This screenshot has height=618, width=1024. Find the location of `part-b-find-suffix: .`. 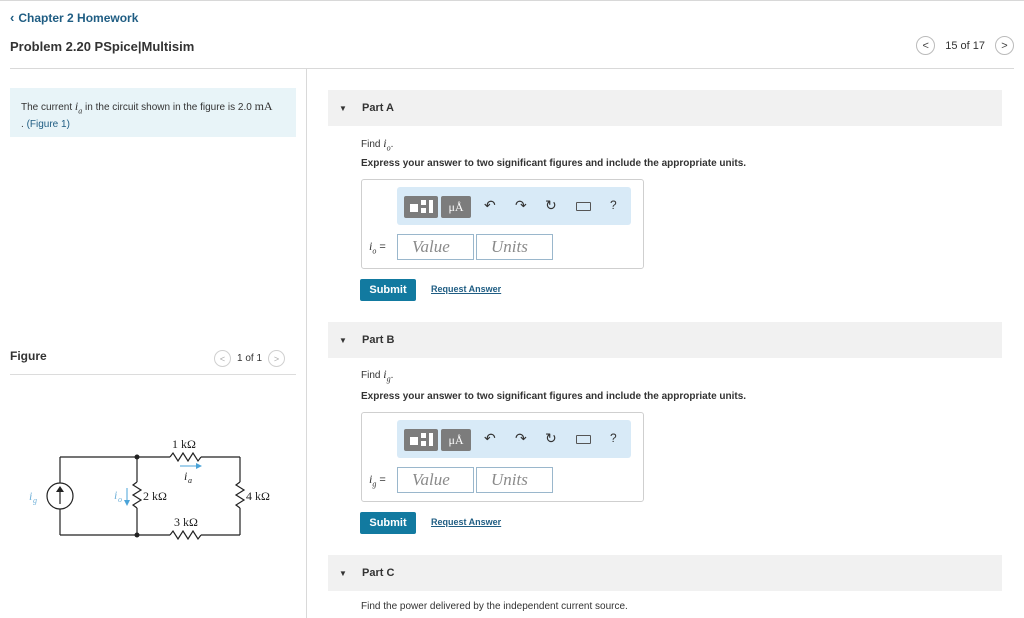

part-b-find-suffix: . is located at coordinates (392, 375).